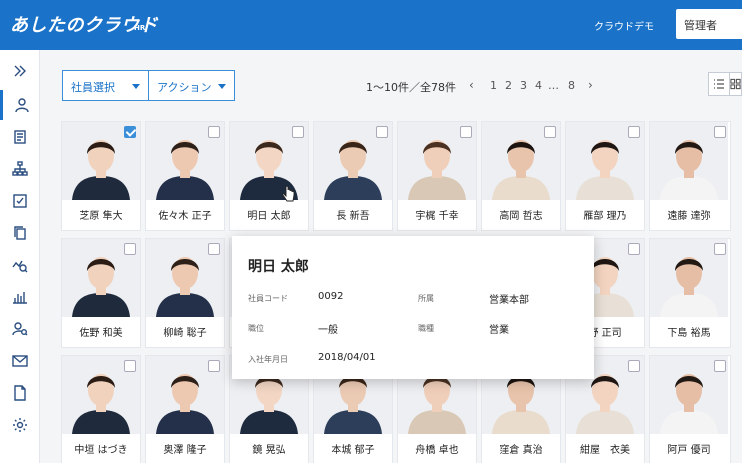 This screenshot has height=463, width=742. I want to click on sidebar-item-analytics, so click(20, 265).